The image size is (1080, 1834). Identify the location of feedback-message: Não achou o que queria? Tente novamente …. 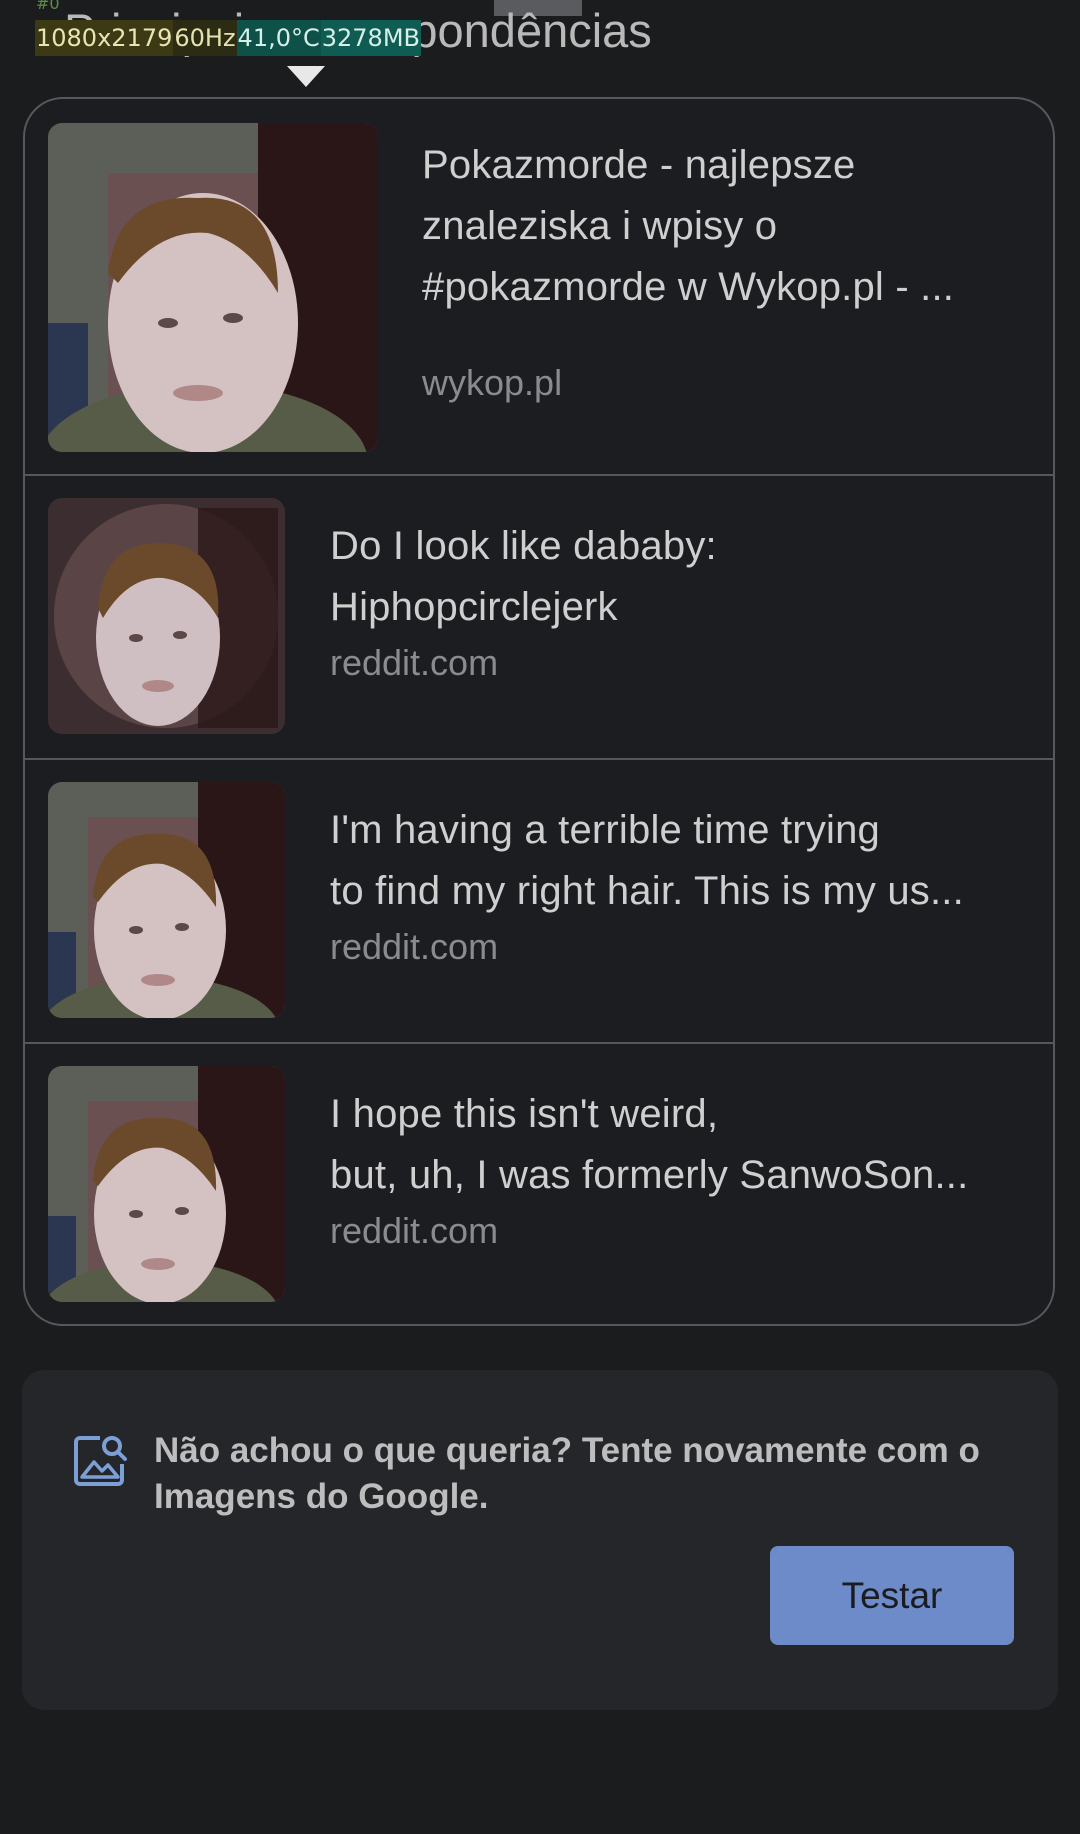
(567, 1473).